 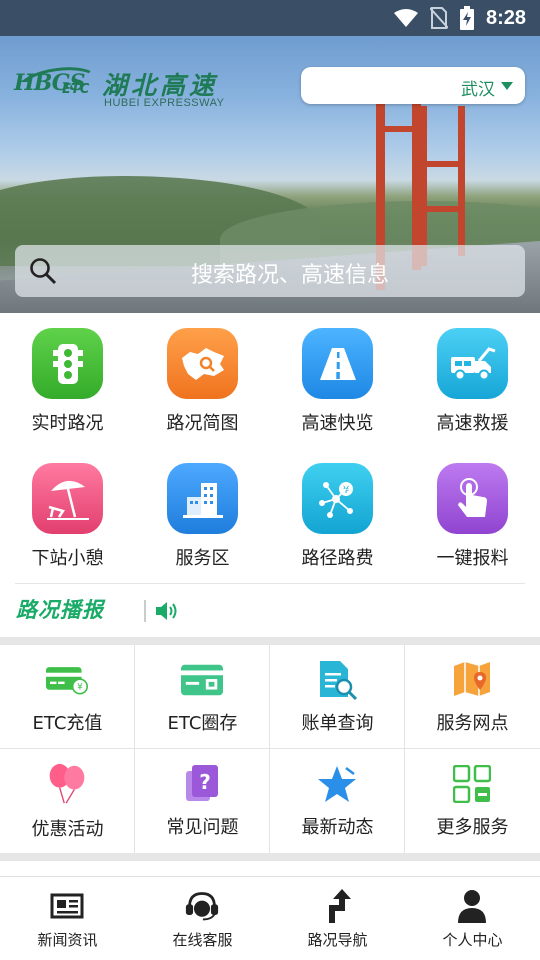 What do you see at coordinates (472, 940) in the screenshot?
I see `tab-label: 个人中心` at bounding box center [472, 940].